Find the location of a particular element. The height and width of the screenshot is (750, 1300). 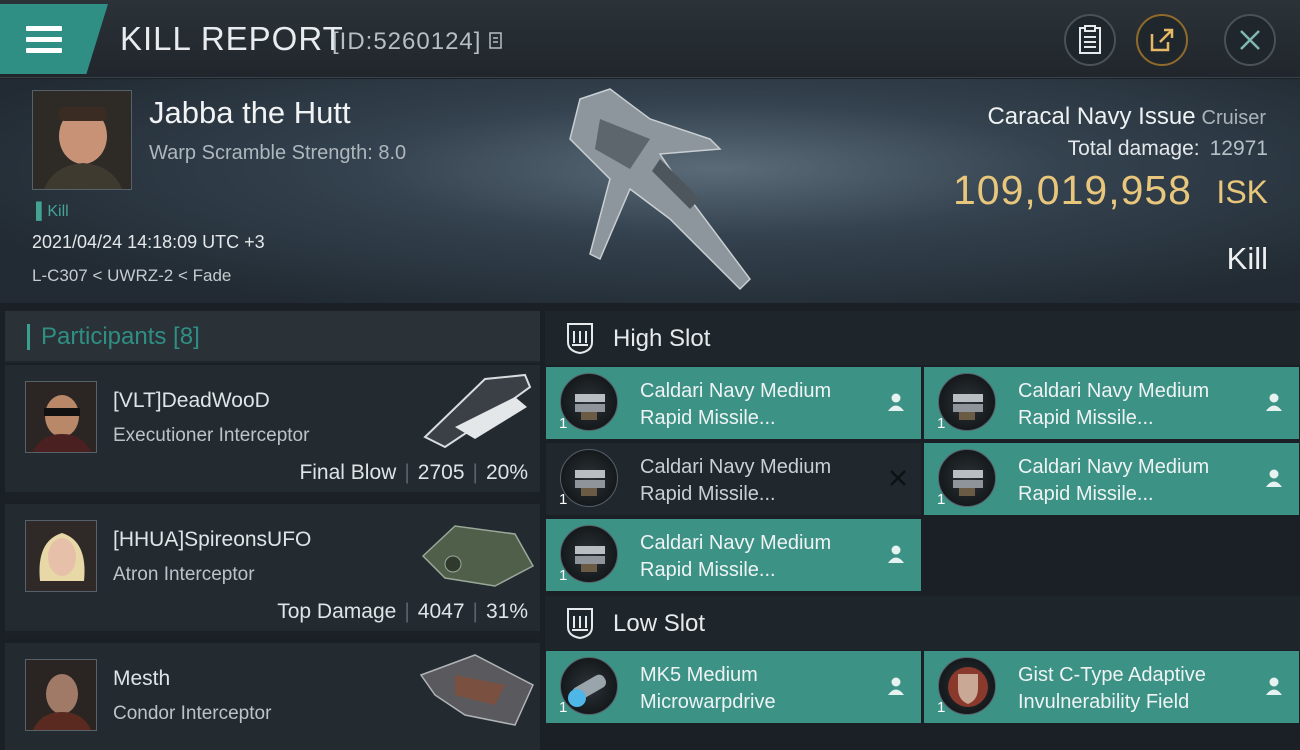

participant-ship: Condor Interceptor is located at coordinates (192, 713).